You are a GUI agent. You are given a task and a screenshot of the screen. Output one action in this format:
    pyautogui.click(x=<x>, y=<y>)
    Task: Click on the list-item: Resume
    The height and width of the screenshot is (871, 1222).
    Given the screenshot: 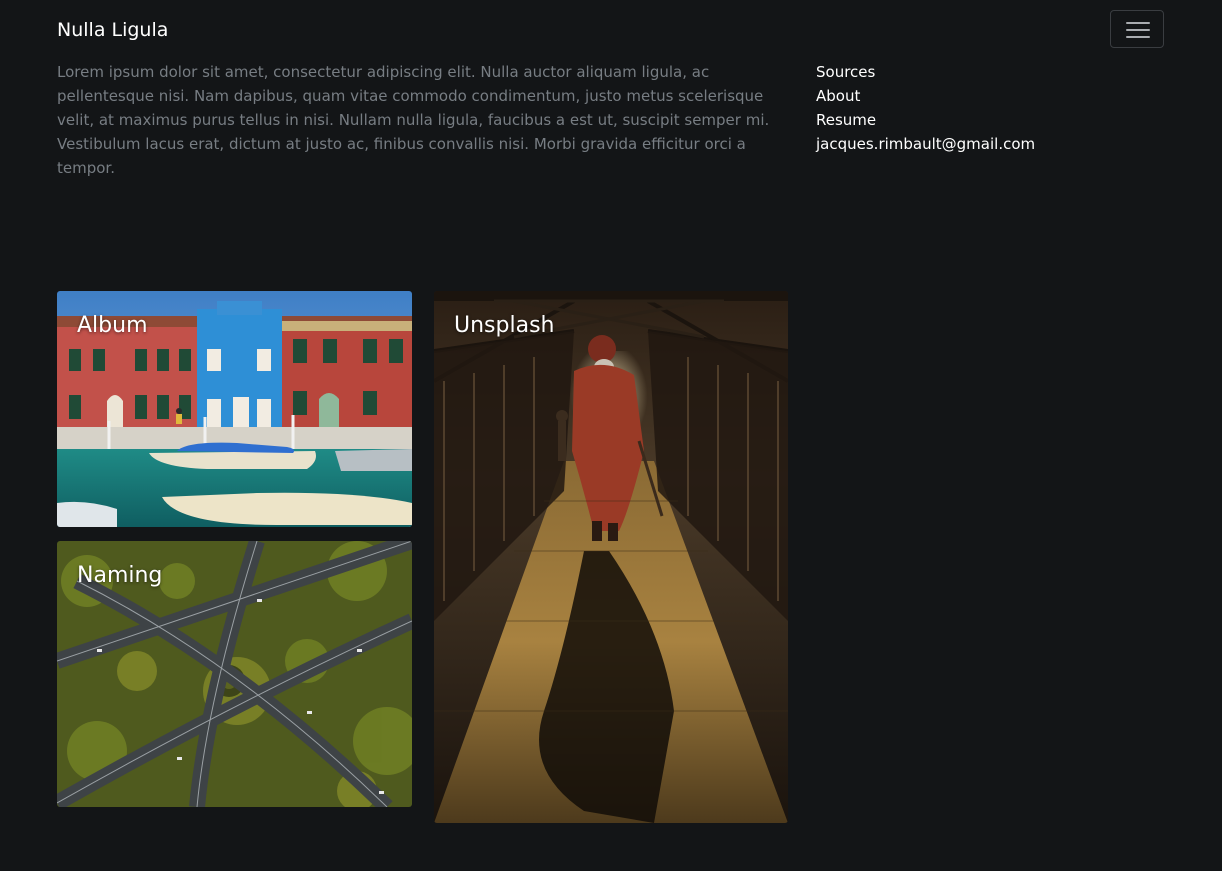 What is the action you would take?
    pyautogui.click(x=925, y=120)
    